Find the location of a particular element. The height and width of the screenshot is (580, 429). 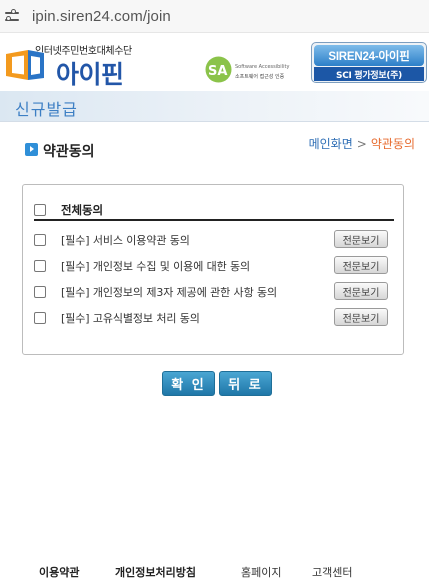

browser-url-bar: ipin.siren24.com/join is located at coordinates (214, 16).